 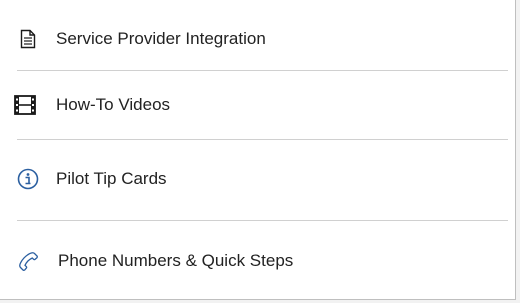 What do you see at coordinates (113, 104) in the screenshot?
I see `menu-item-label: How-To Videos` at bounding box center [113, 104].